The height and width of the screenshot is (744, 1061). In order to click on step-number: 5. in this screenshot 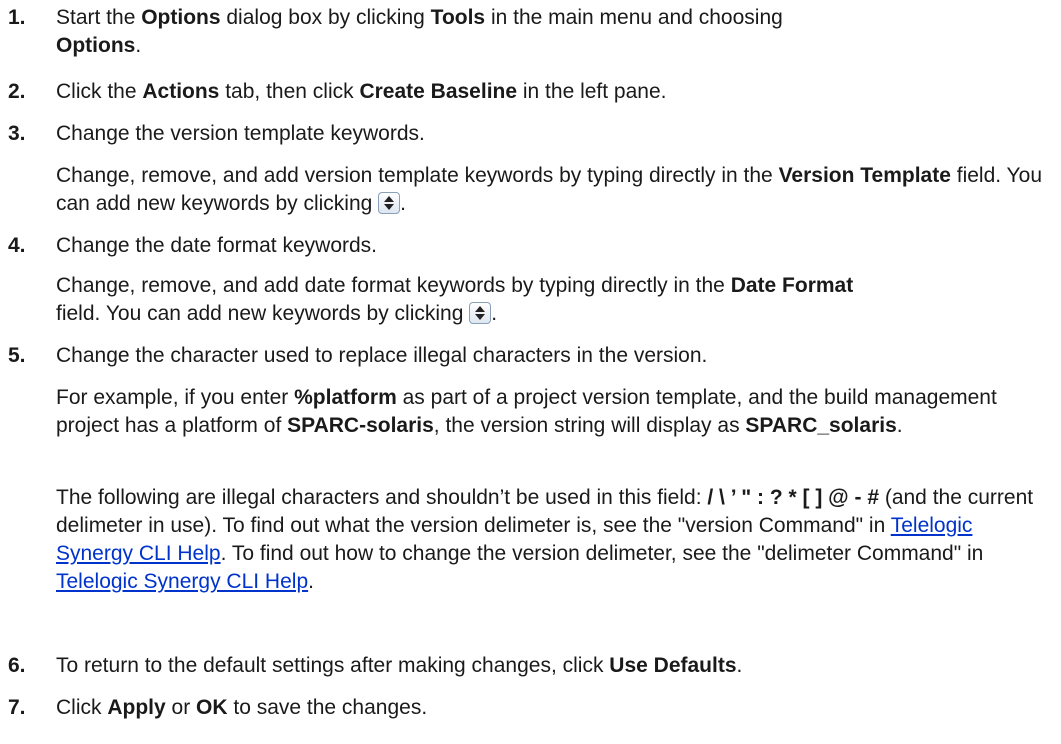, I will do `click(17, 355)`.